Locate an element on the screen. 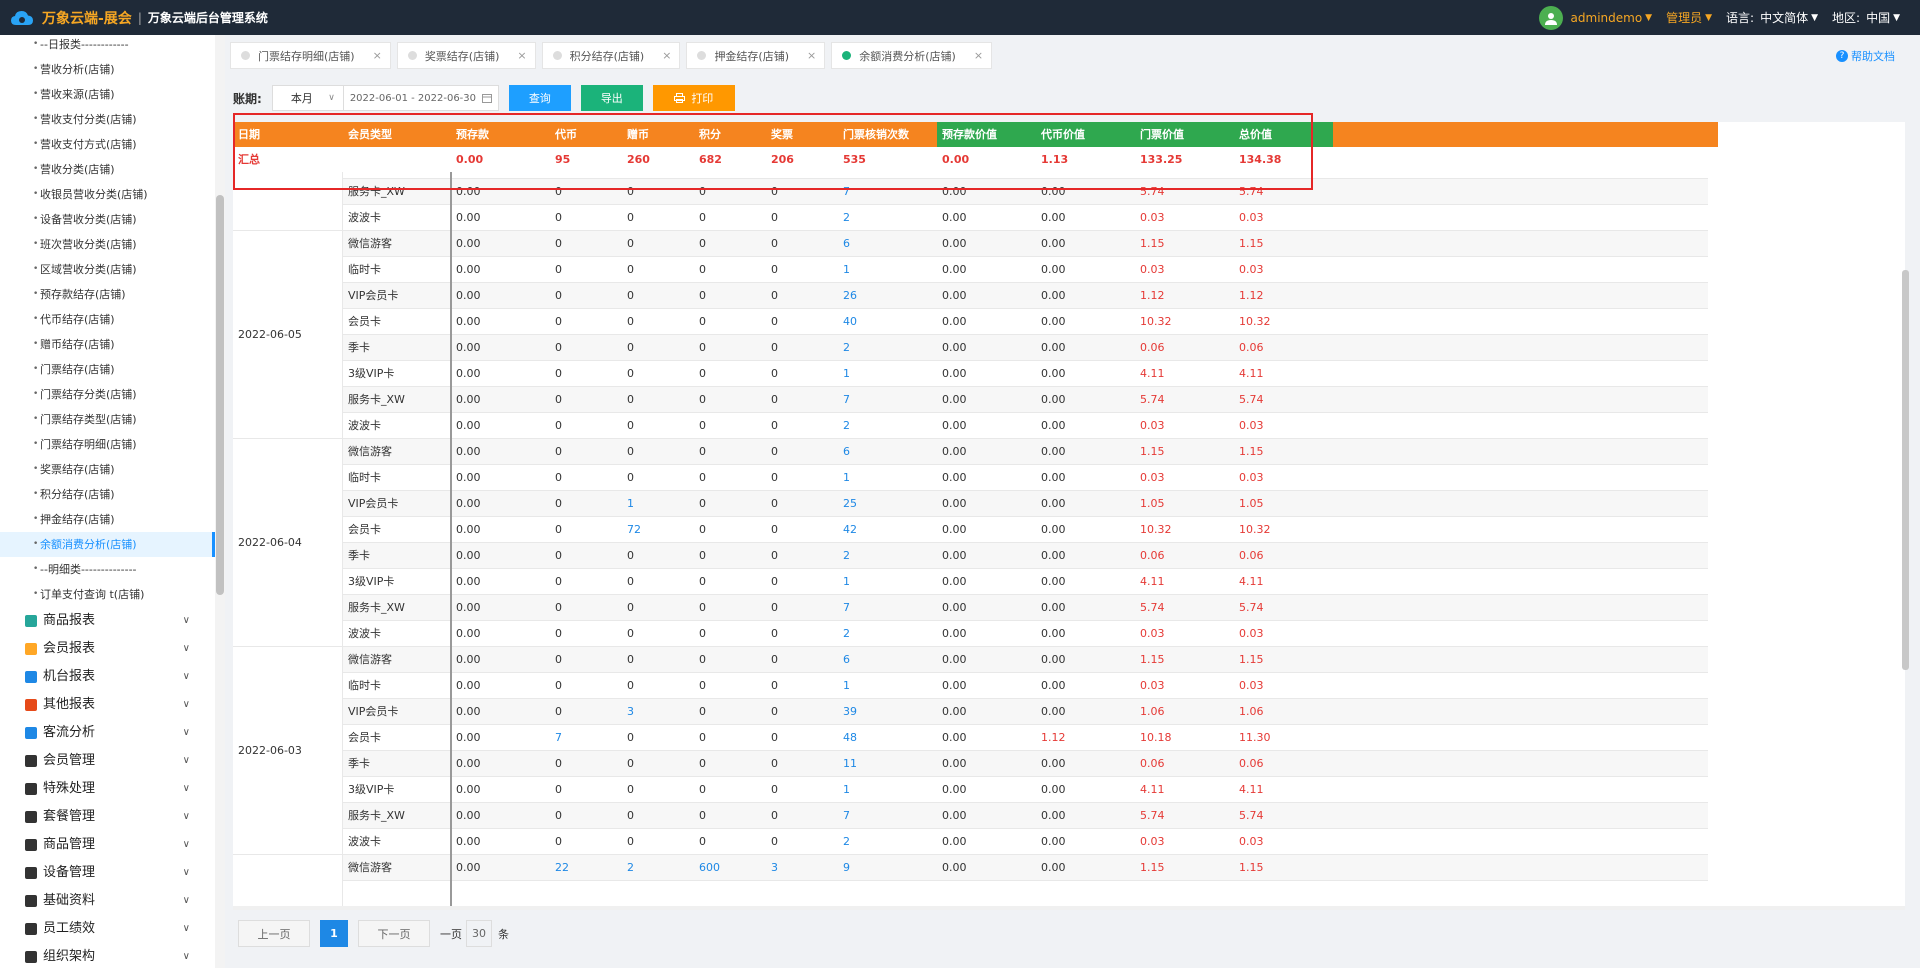  sidebar-subitem: 营收分类(店铺) is located at coordinates (107, 169).